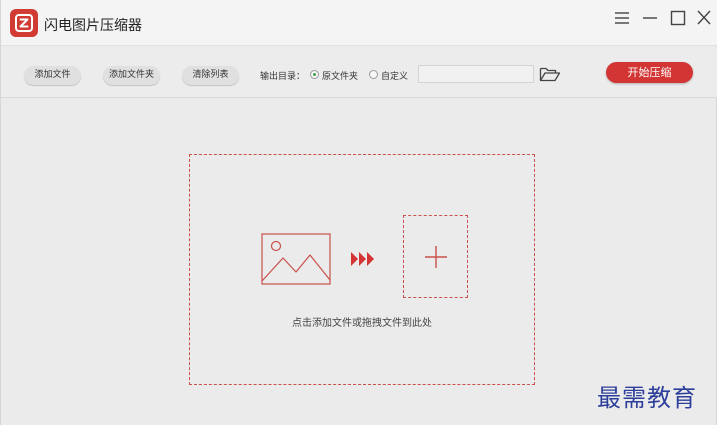 Image resolution: width=717 pixels, height=425 pixels. Describe the element at coordinates (678, 18) in the screenshot. I see `maximize-icon` at that location.